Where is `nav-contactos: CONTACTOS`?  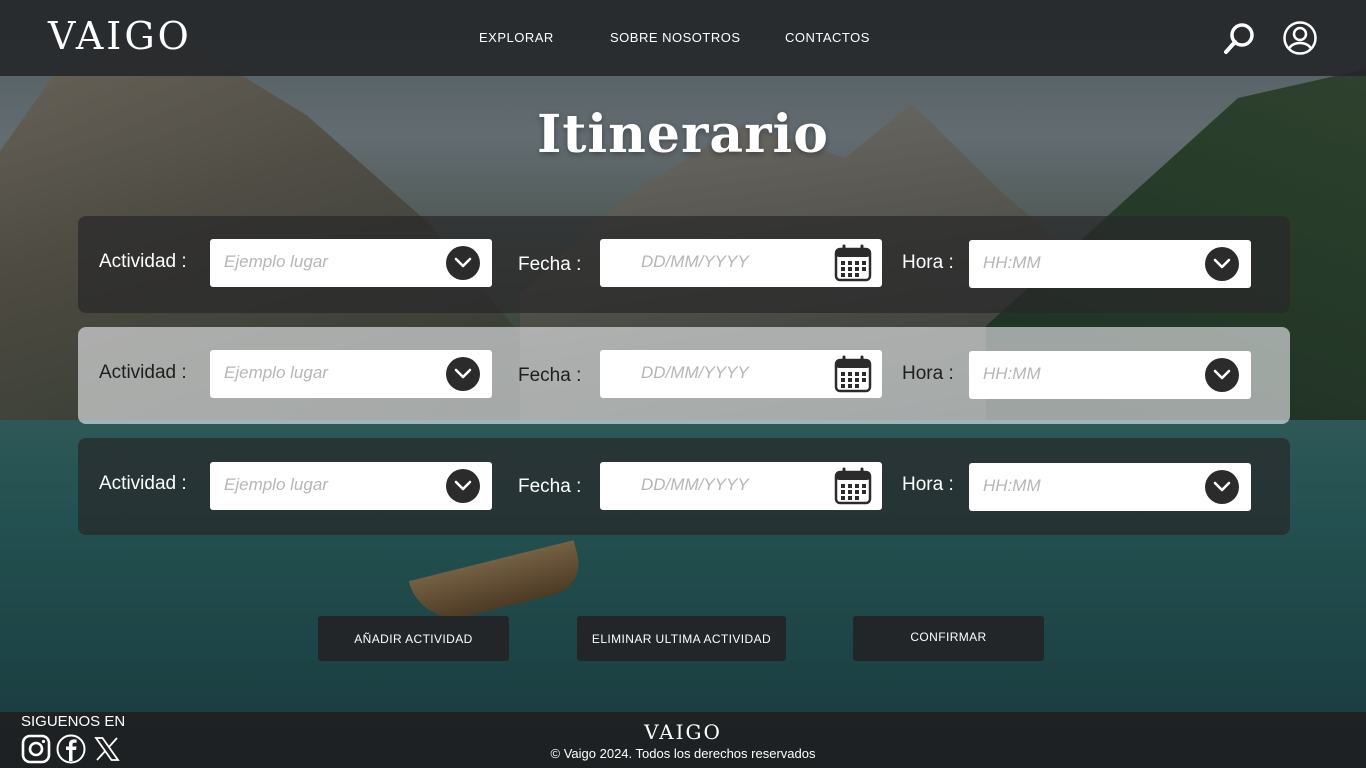
nav-contactos: CONTACTOS is located at coordinates (827, 37).